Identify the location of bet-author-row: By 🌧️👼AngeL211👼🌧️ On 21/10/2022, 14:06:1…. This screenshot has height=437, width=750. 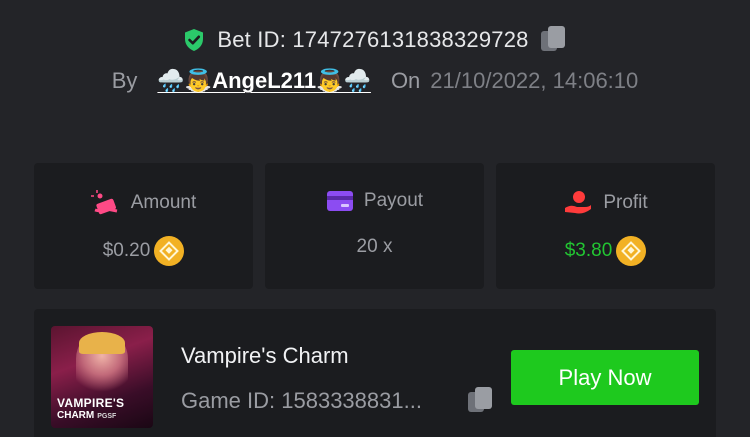
(375, 81).